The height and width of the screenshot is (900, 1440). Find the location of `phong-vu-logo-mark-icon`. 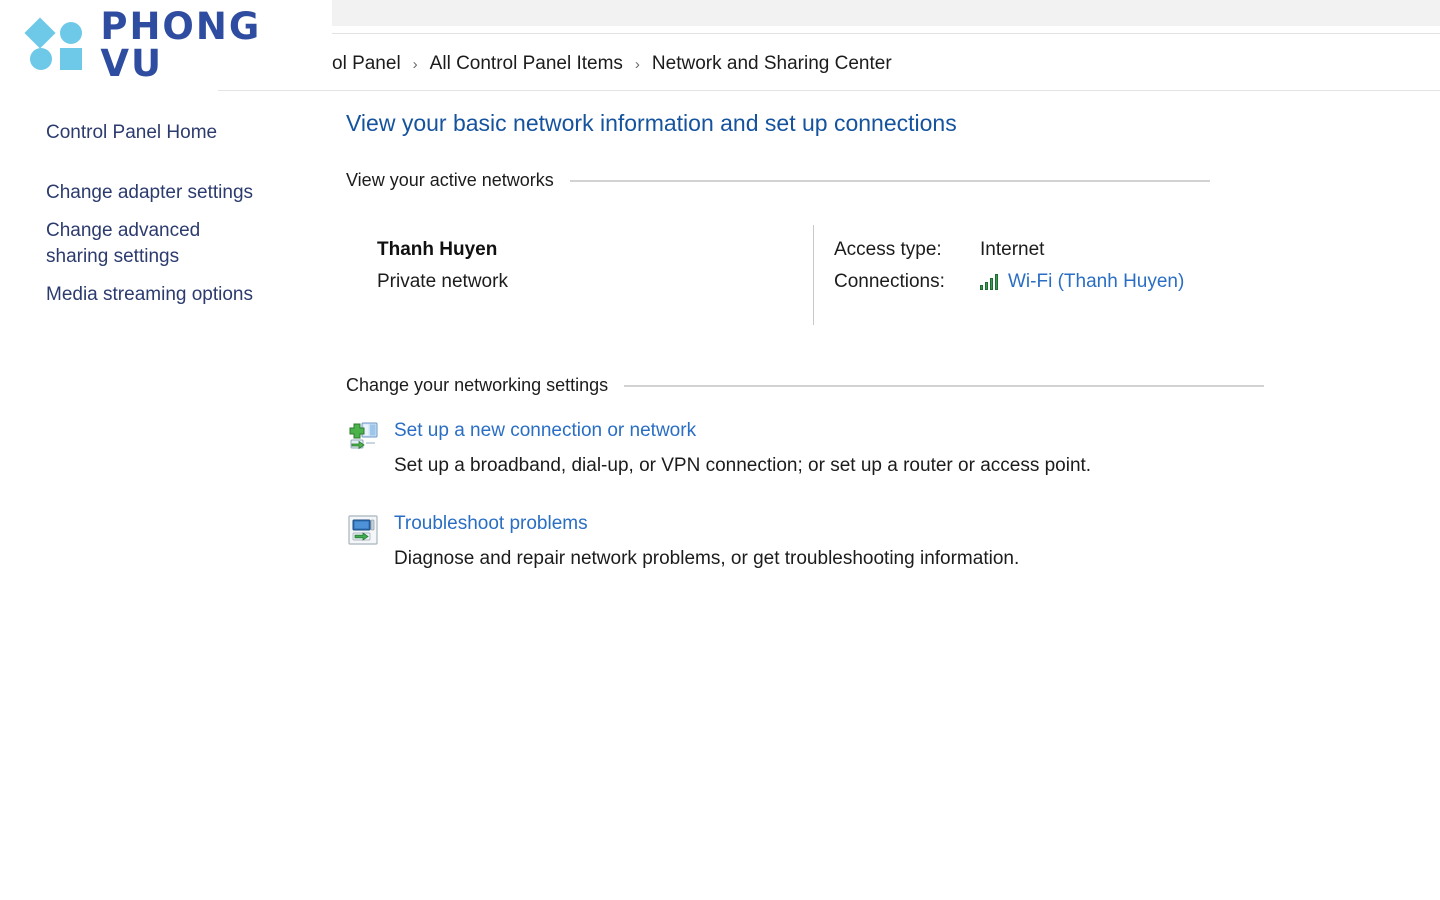

phong-vu-logo-mark-icon is located at coordinates (54, 43).